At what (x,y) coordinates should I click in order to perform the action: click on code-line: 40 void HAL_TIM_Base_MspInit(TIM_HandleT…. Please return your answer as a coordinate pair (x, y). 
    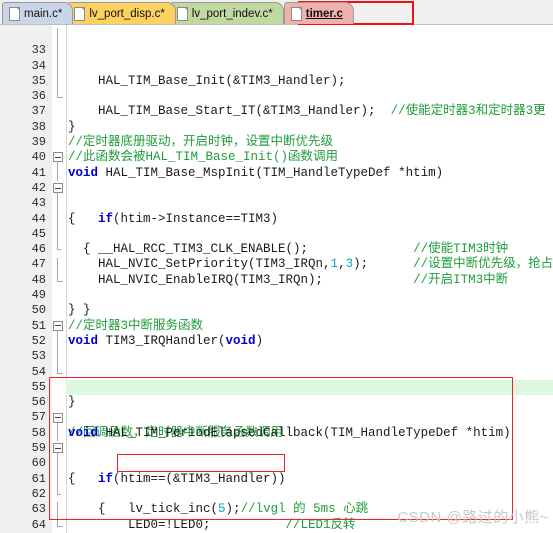
    Looking at the image, I should click on (276, 157).